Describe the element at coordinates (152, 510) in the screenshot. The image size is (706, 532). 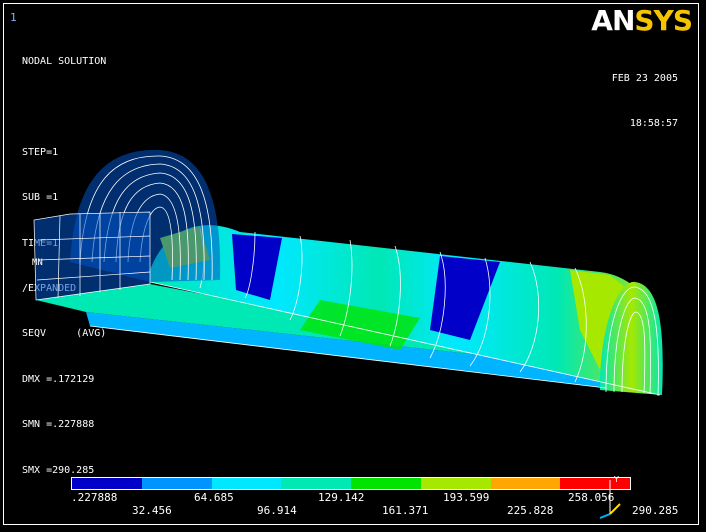
I see `legend-label: 32.456` at that location.